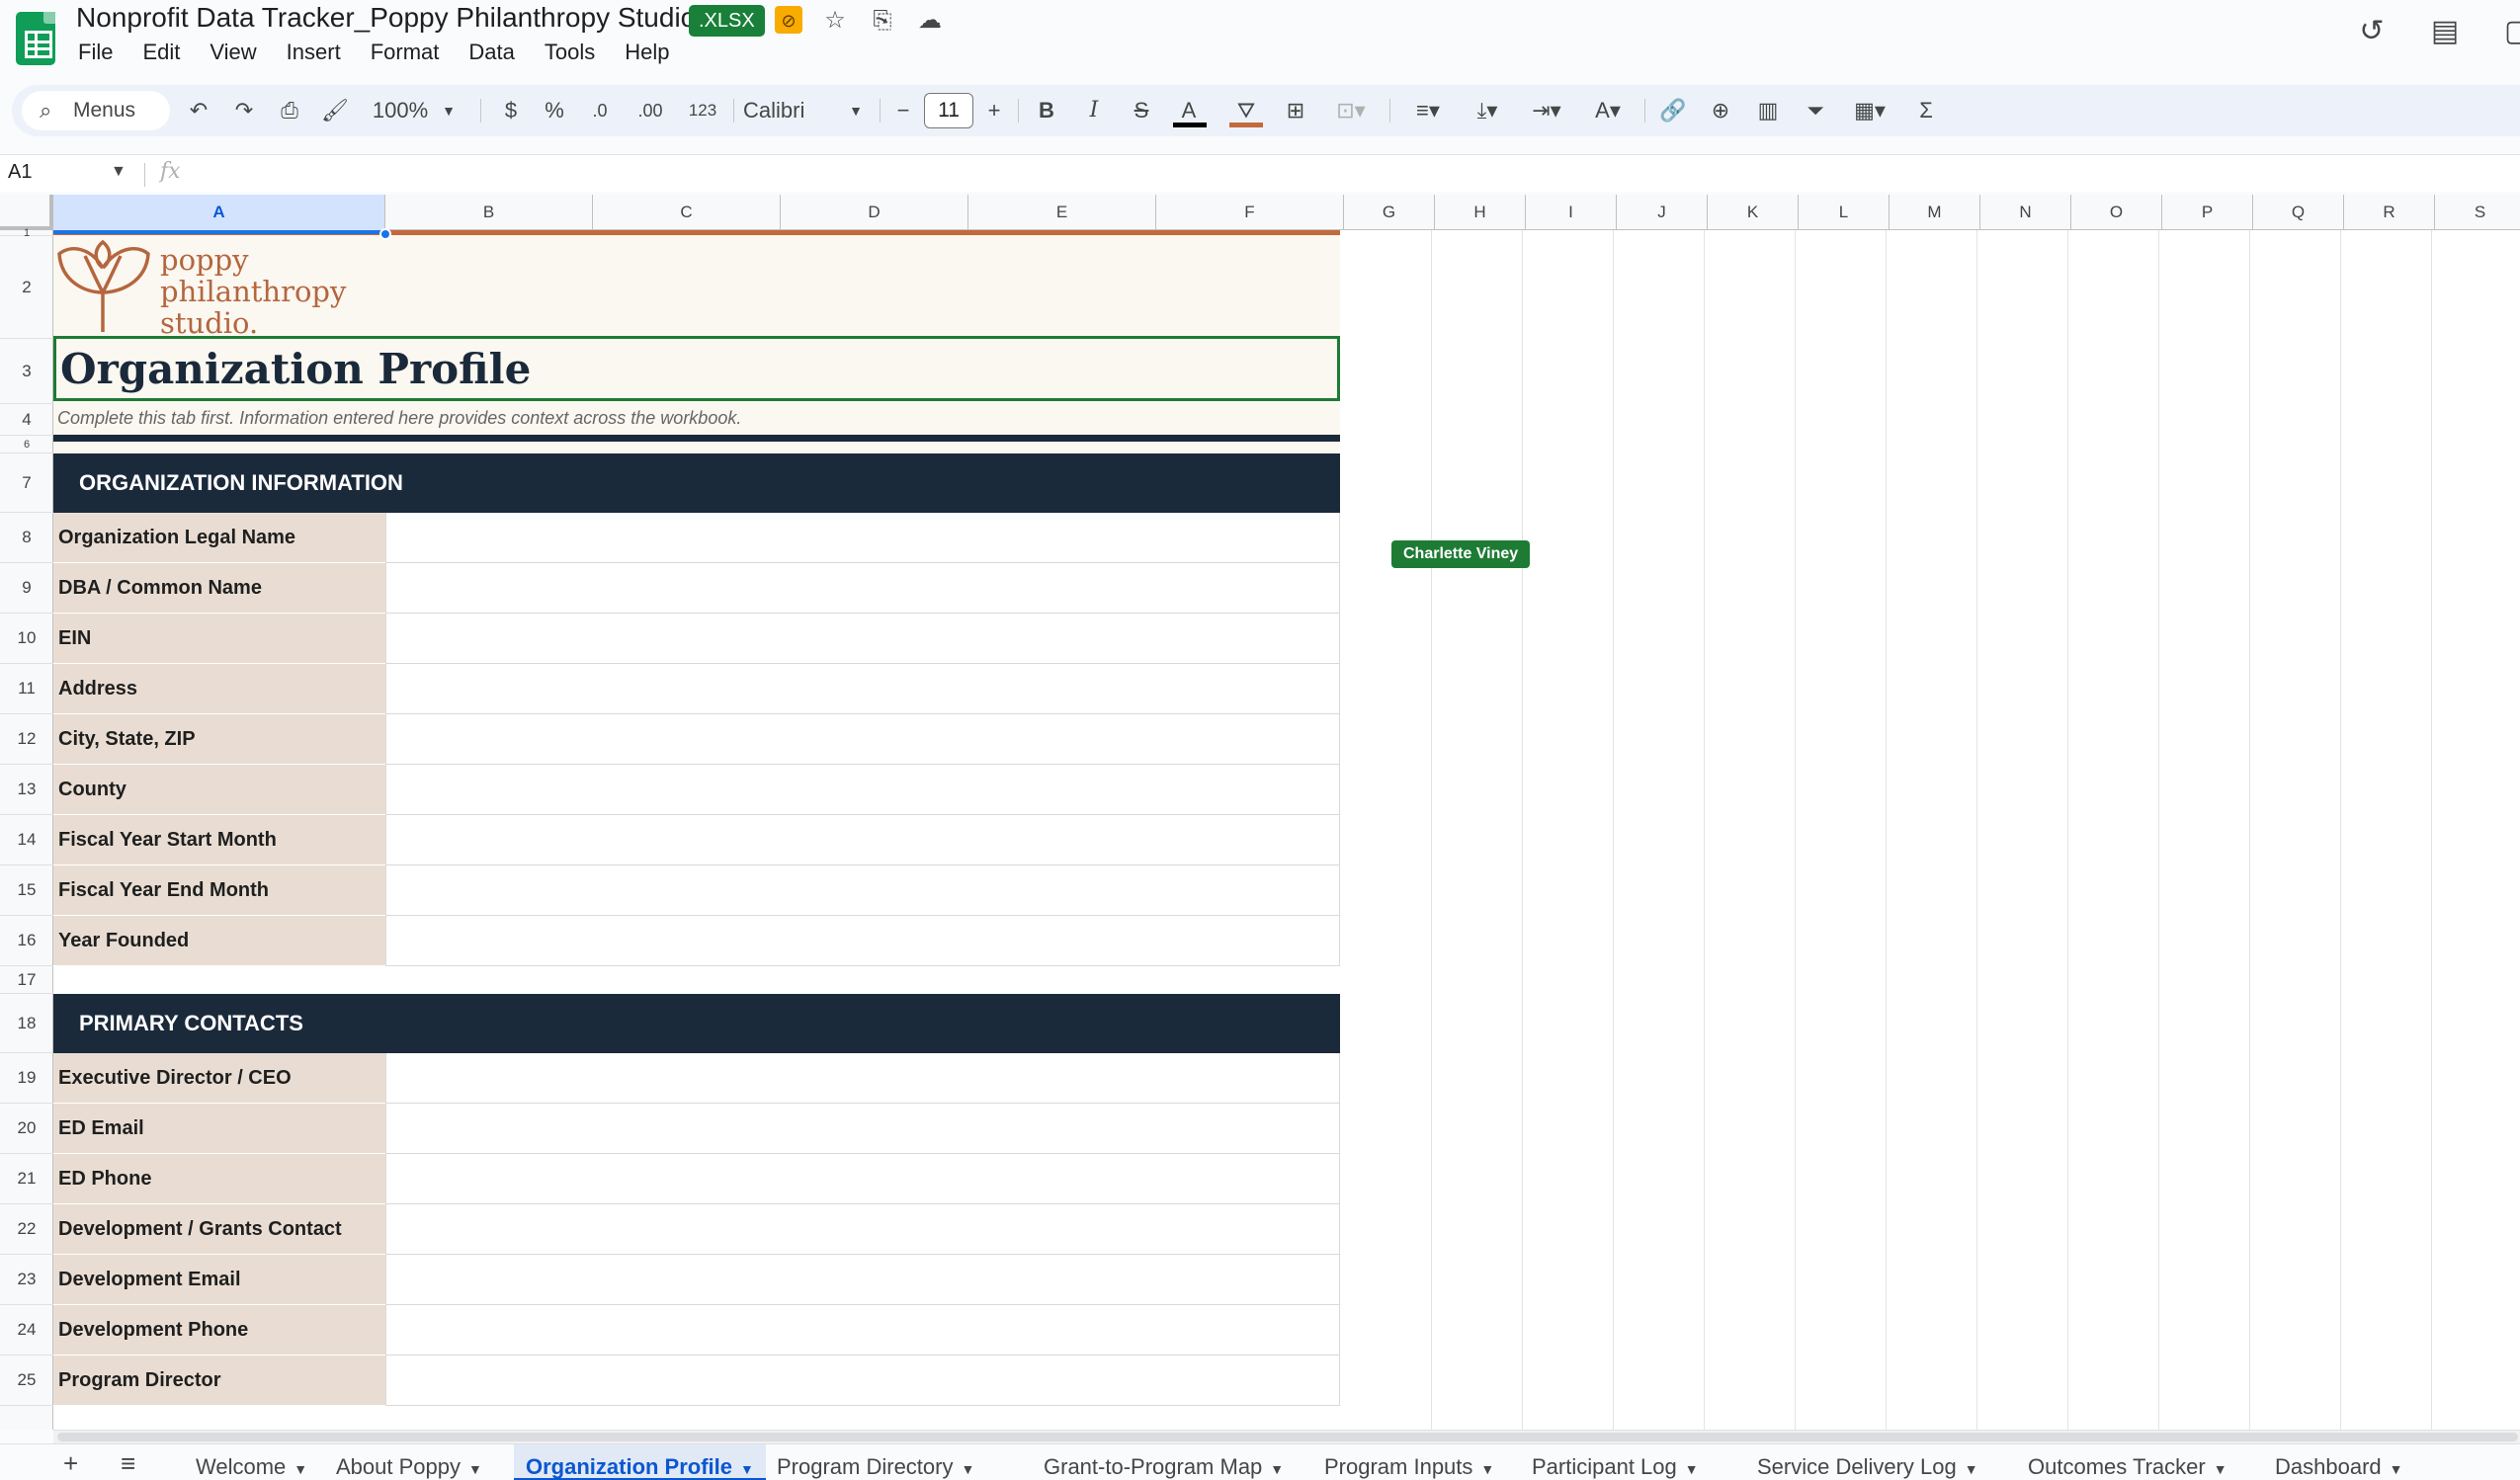 The image size is (2520, 1480). I want to click on row-header-10: 10, so click(26, 639).